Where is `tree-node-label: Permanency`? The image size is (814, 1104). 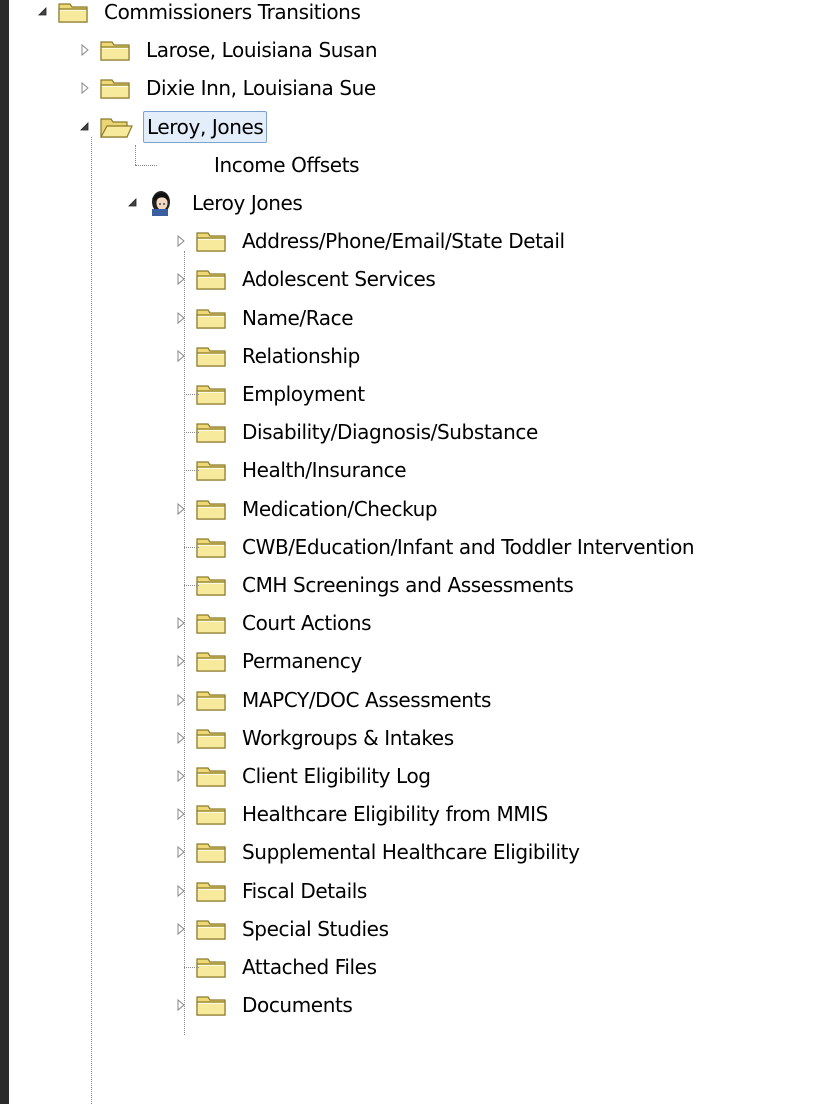 tree-node-label: Permanency is located at coordinates (302, 661).